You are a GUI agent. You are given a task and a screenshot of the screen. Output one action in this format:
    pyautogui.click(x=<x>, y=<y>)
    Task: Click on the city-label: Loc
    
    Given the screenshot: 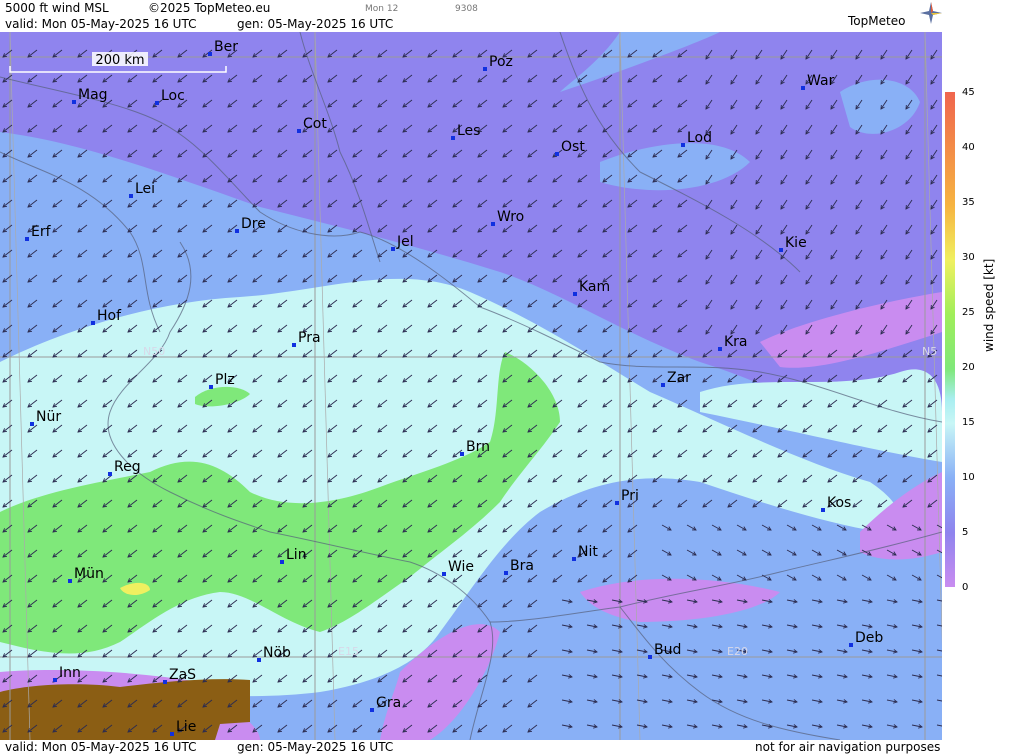 What is the action you would take?
    pyautogui.click(x=173, y=96)
    